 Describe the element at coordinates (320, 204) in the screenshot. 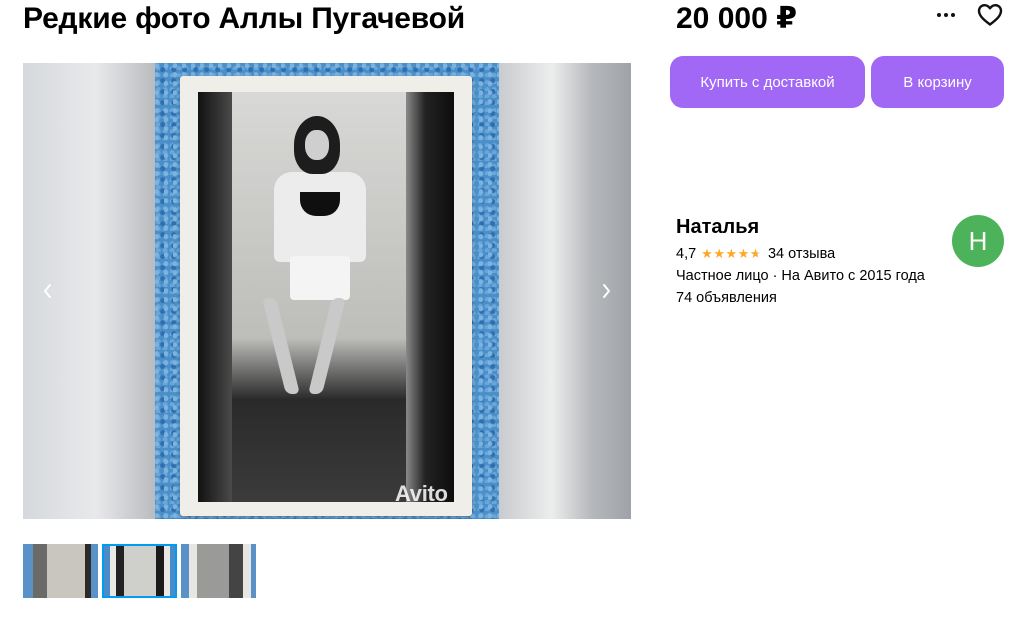

I see `photo-figure-top` at that location.